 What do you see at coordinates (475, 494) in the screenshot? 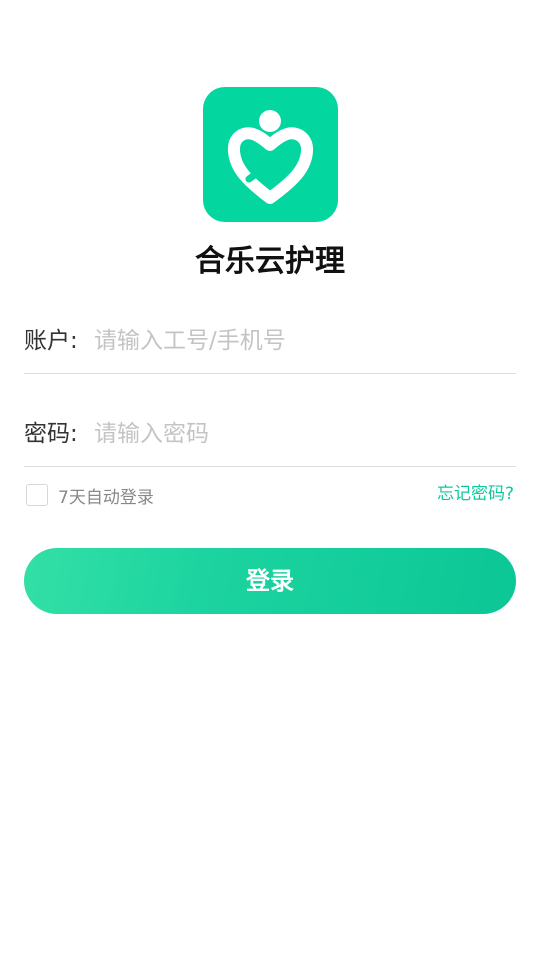
I see `forgot-password-link: 忘记密码?` at bounding box center [475, 494].